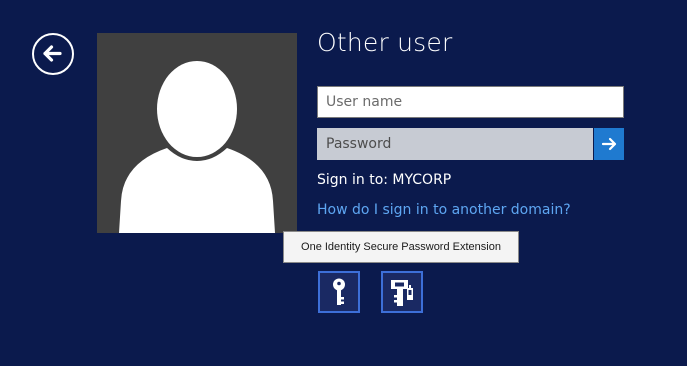  I want to click on secure-password-extension-tile, so click(402, 292).